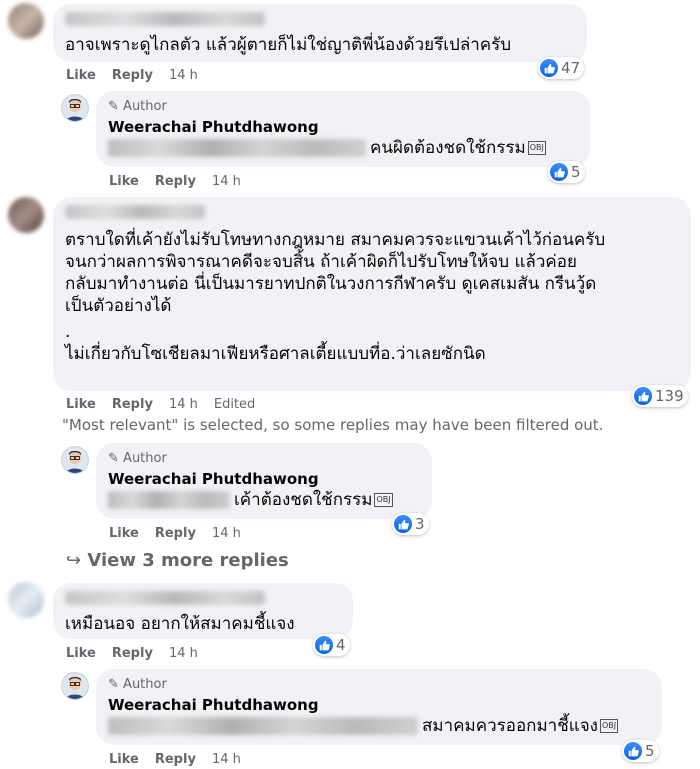  I want to click on comment-line: ., so click(68, 332).